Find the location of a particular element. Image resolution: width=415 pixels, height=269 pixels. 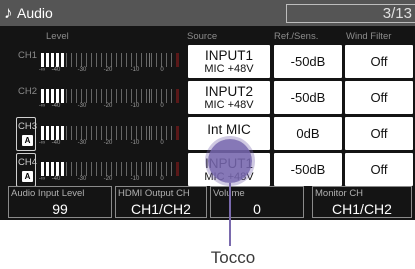

ref-sens-button-ch1: -50dB is located at coordinates (308, 61).